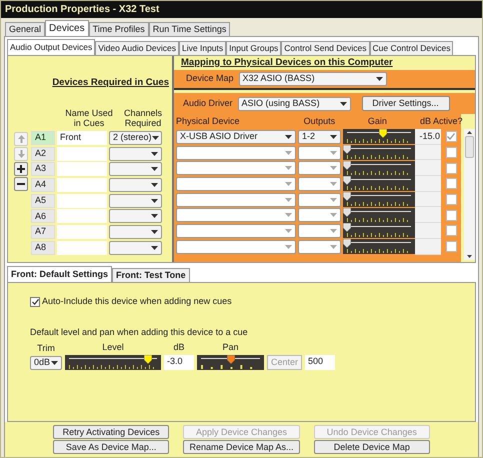  What do you see at coordinates (67, 28) in the screenshot?
I see `tab: Devices` at bounding box center [67, 28].